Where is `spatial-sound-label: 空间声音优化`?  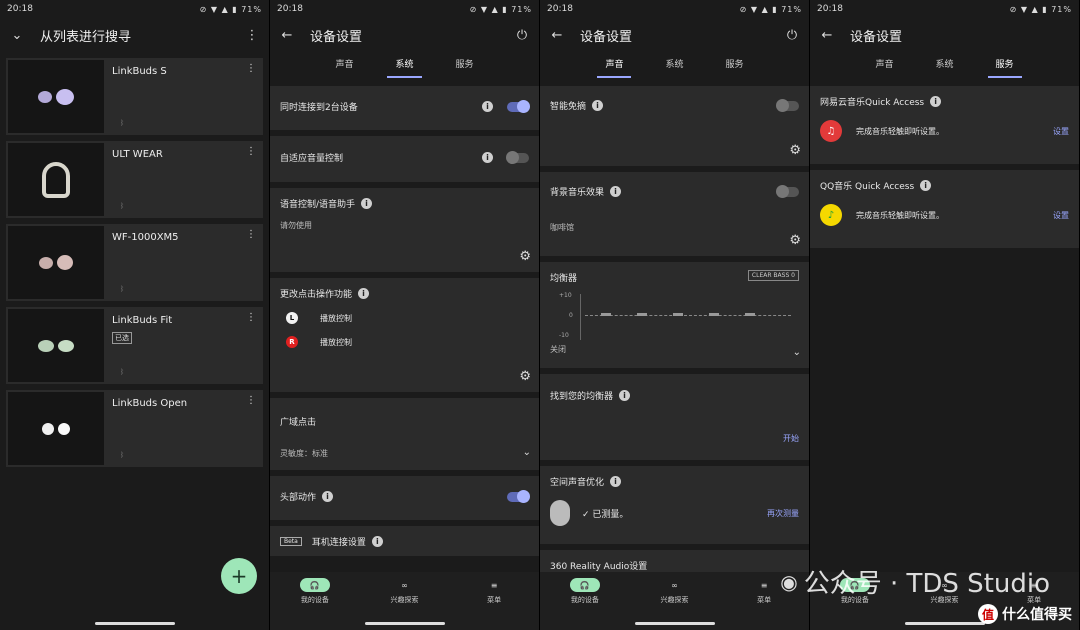
spatial-sound-label: 空间声音优化 is located at coordinates (577, 483).